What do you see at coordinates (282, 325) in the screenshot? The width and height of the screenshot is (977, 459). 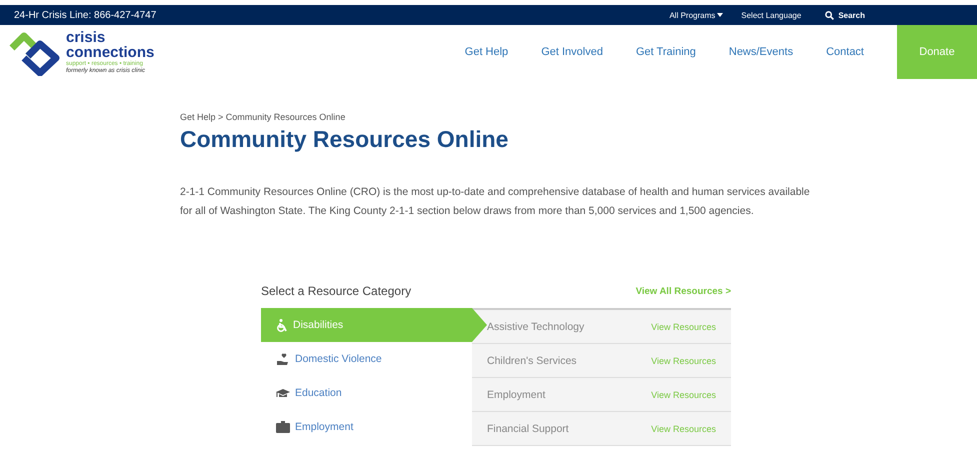 I see `wheelchair-icon` at bounding box center [282, 325].